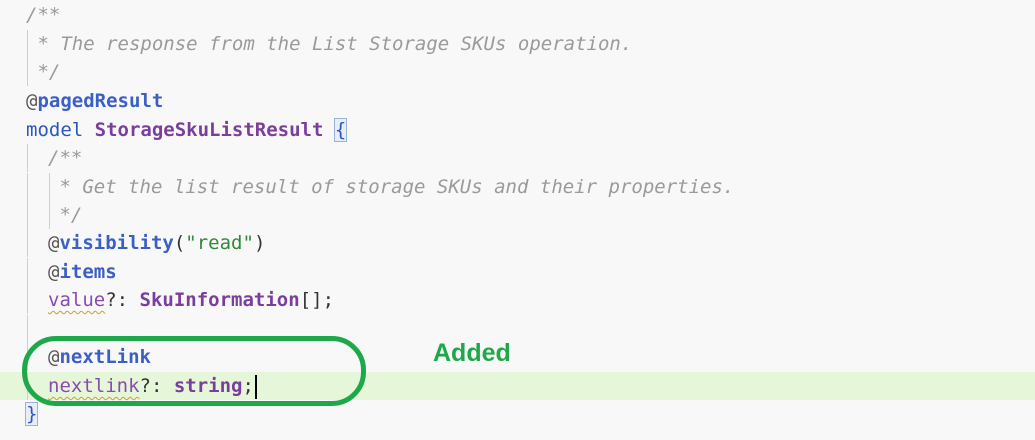 Image resolution: width=1035 pixels, height=440 pixels. I want to click on code-line: @visibility("read"), so click(517, 243).